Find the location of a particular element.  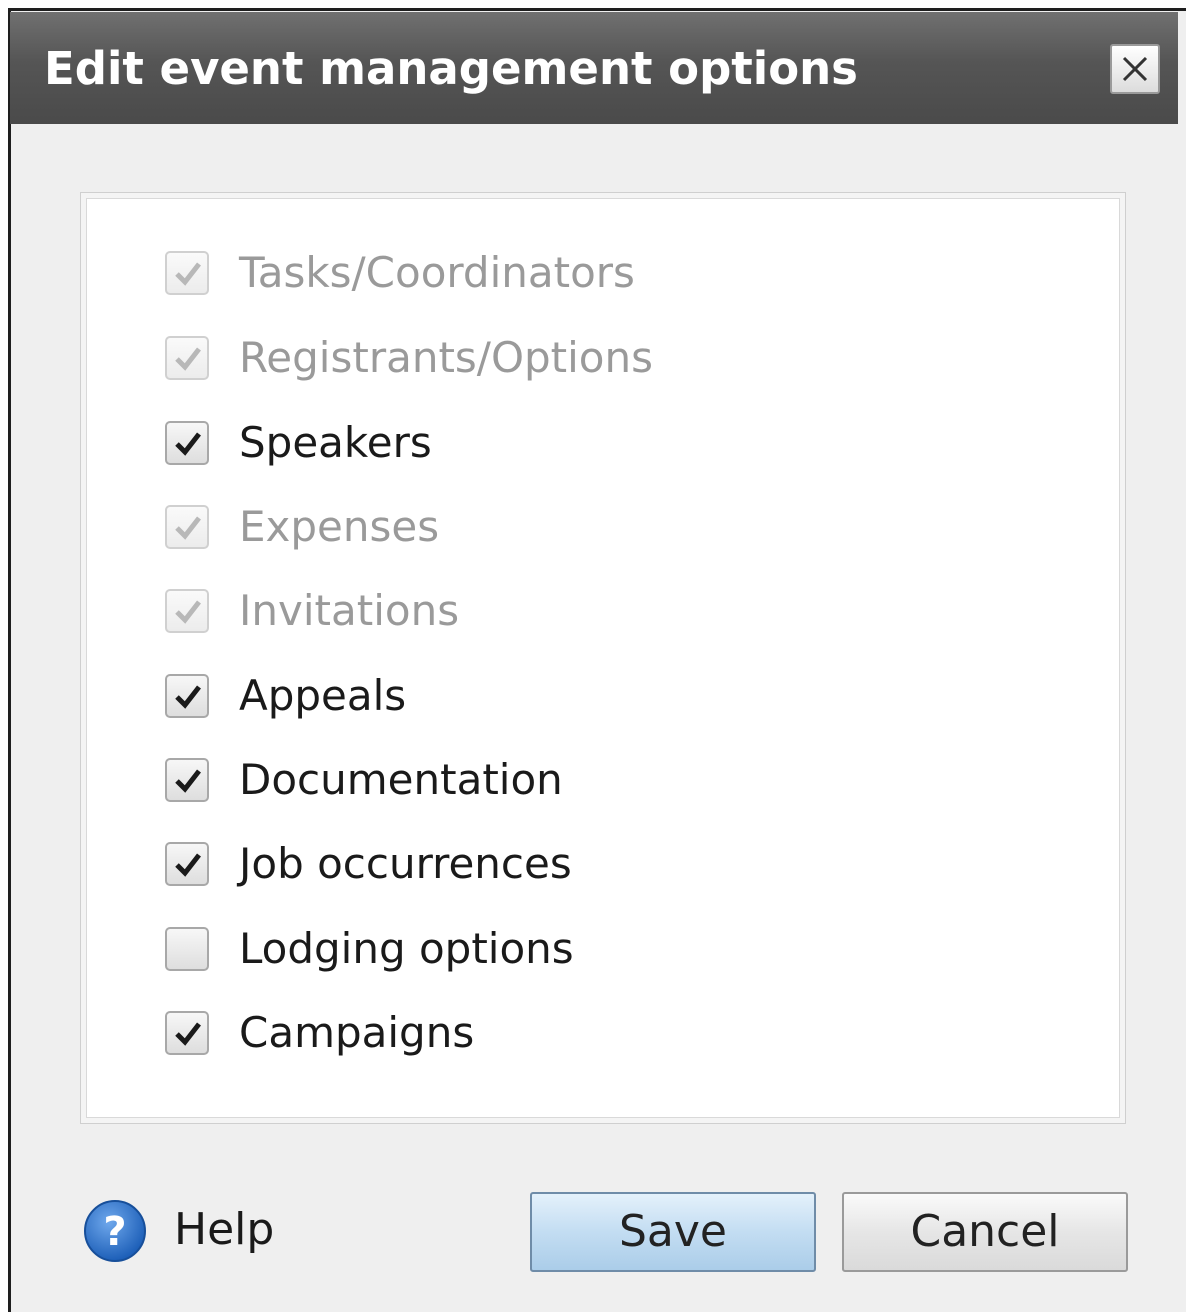

option-tasks-coordinators: Tasks/Coordinators is located at coordinates (465, 275).